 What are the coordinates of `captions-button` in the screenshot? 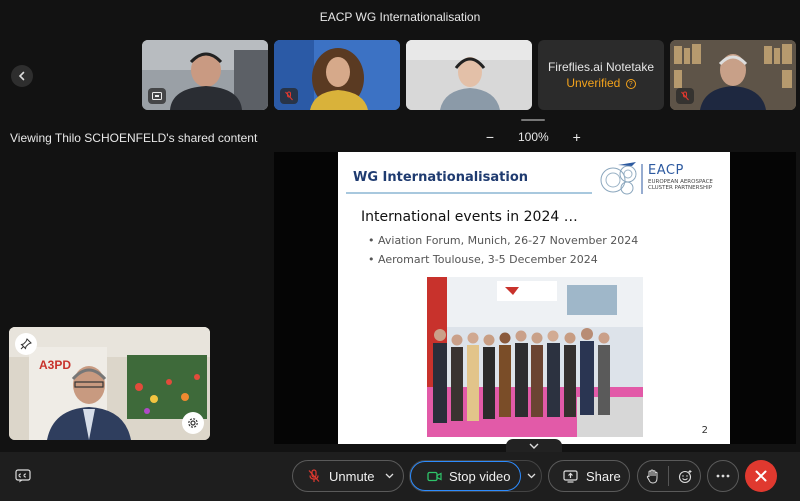 It's located at (23, 476).